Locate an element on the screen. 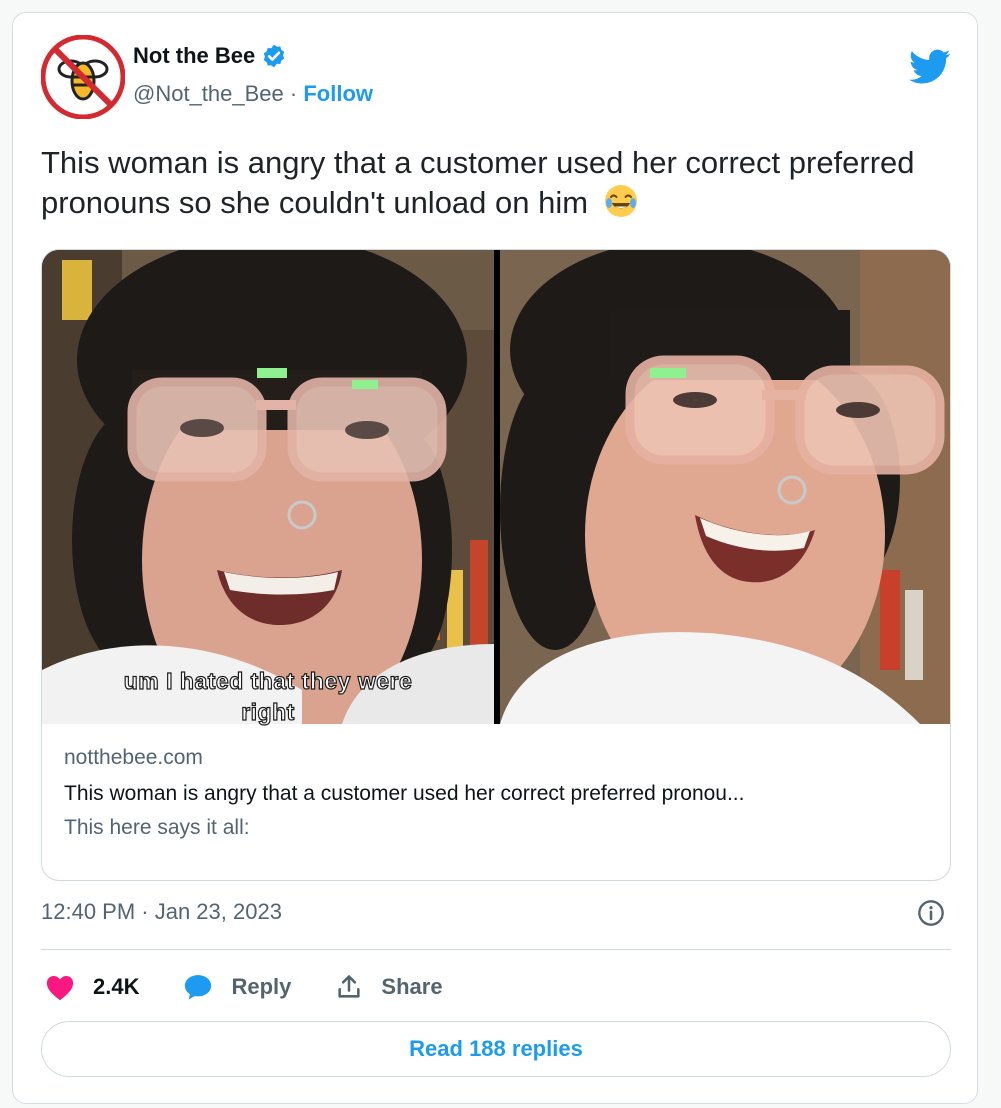  share-label: Share is located at coordinates (412, 986).